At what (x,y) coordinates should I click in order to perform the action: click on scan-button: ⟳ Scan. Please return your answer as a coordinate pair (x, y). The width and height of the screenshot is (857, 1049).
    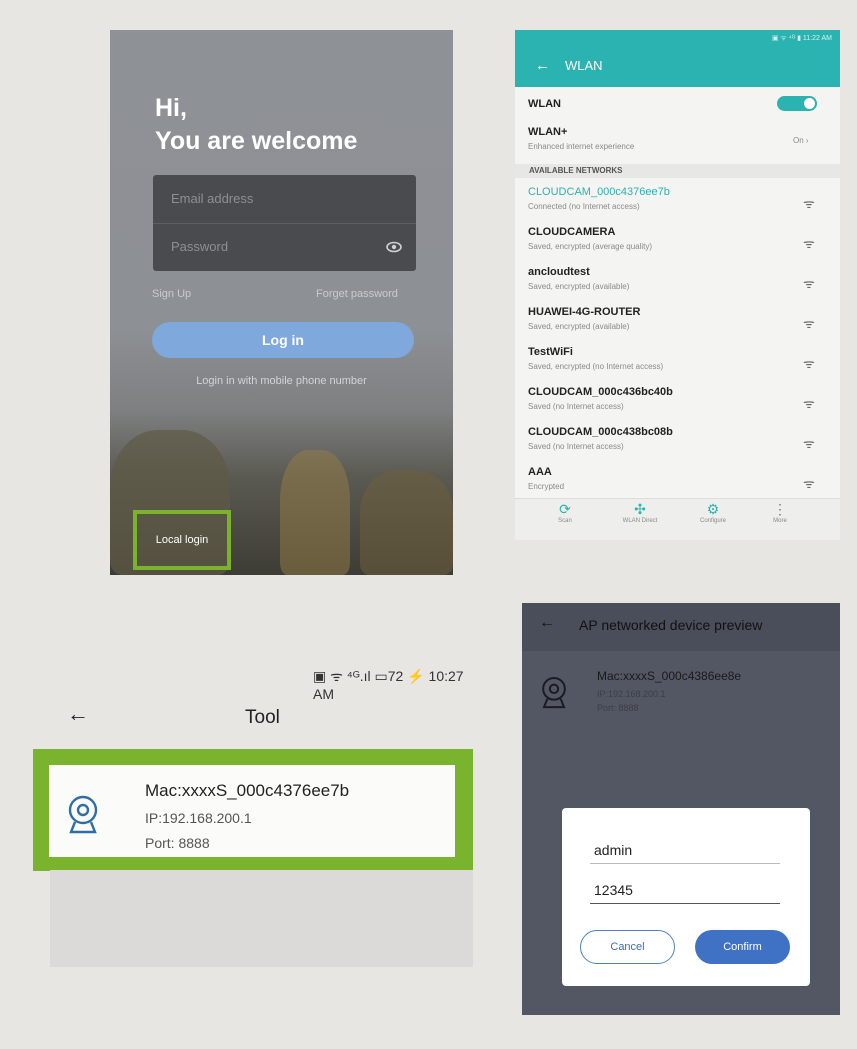
    Looking at the image, I should click on (565, 512).